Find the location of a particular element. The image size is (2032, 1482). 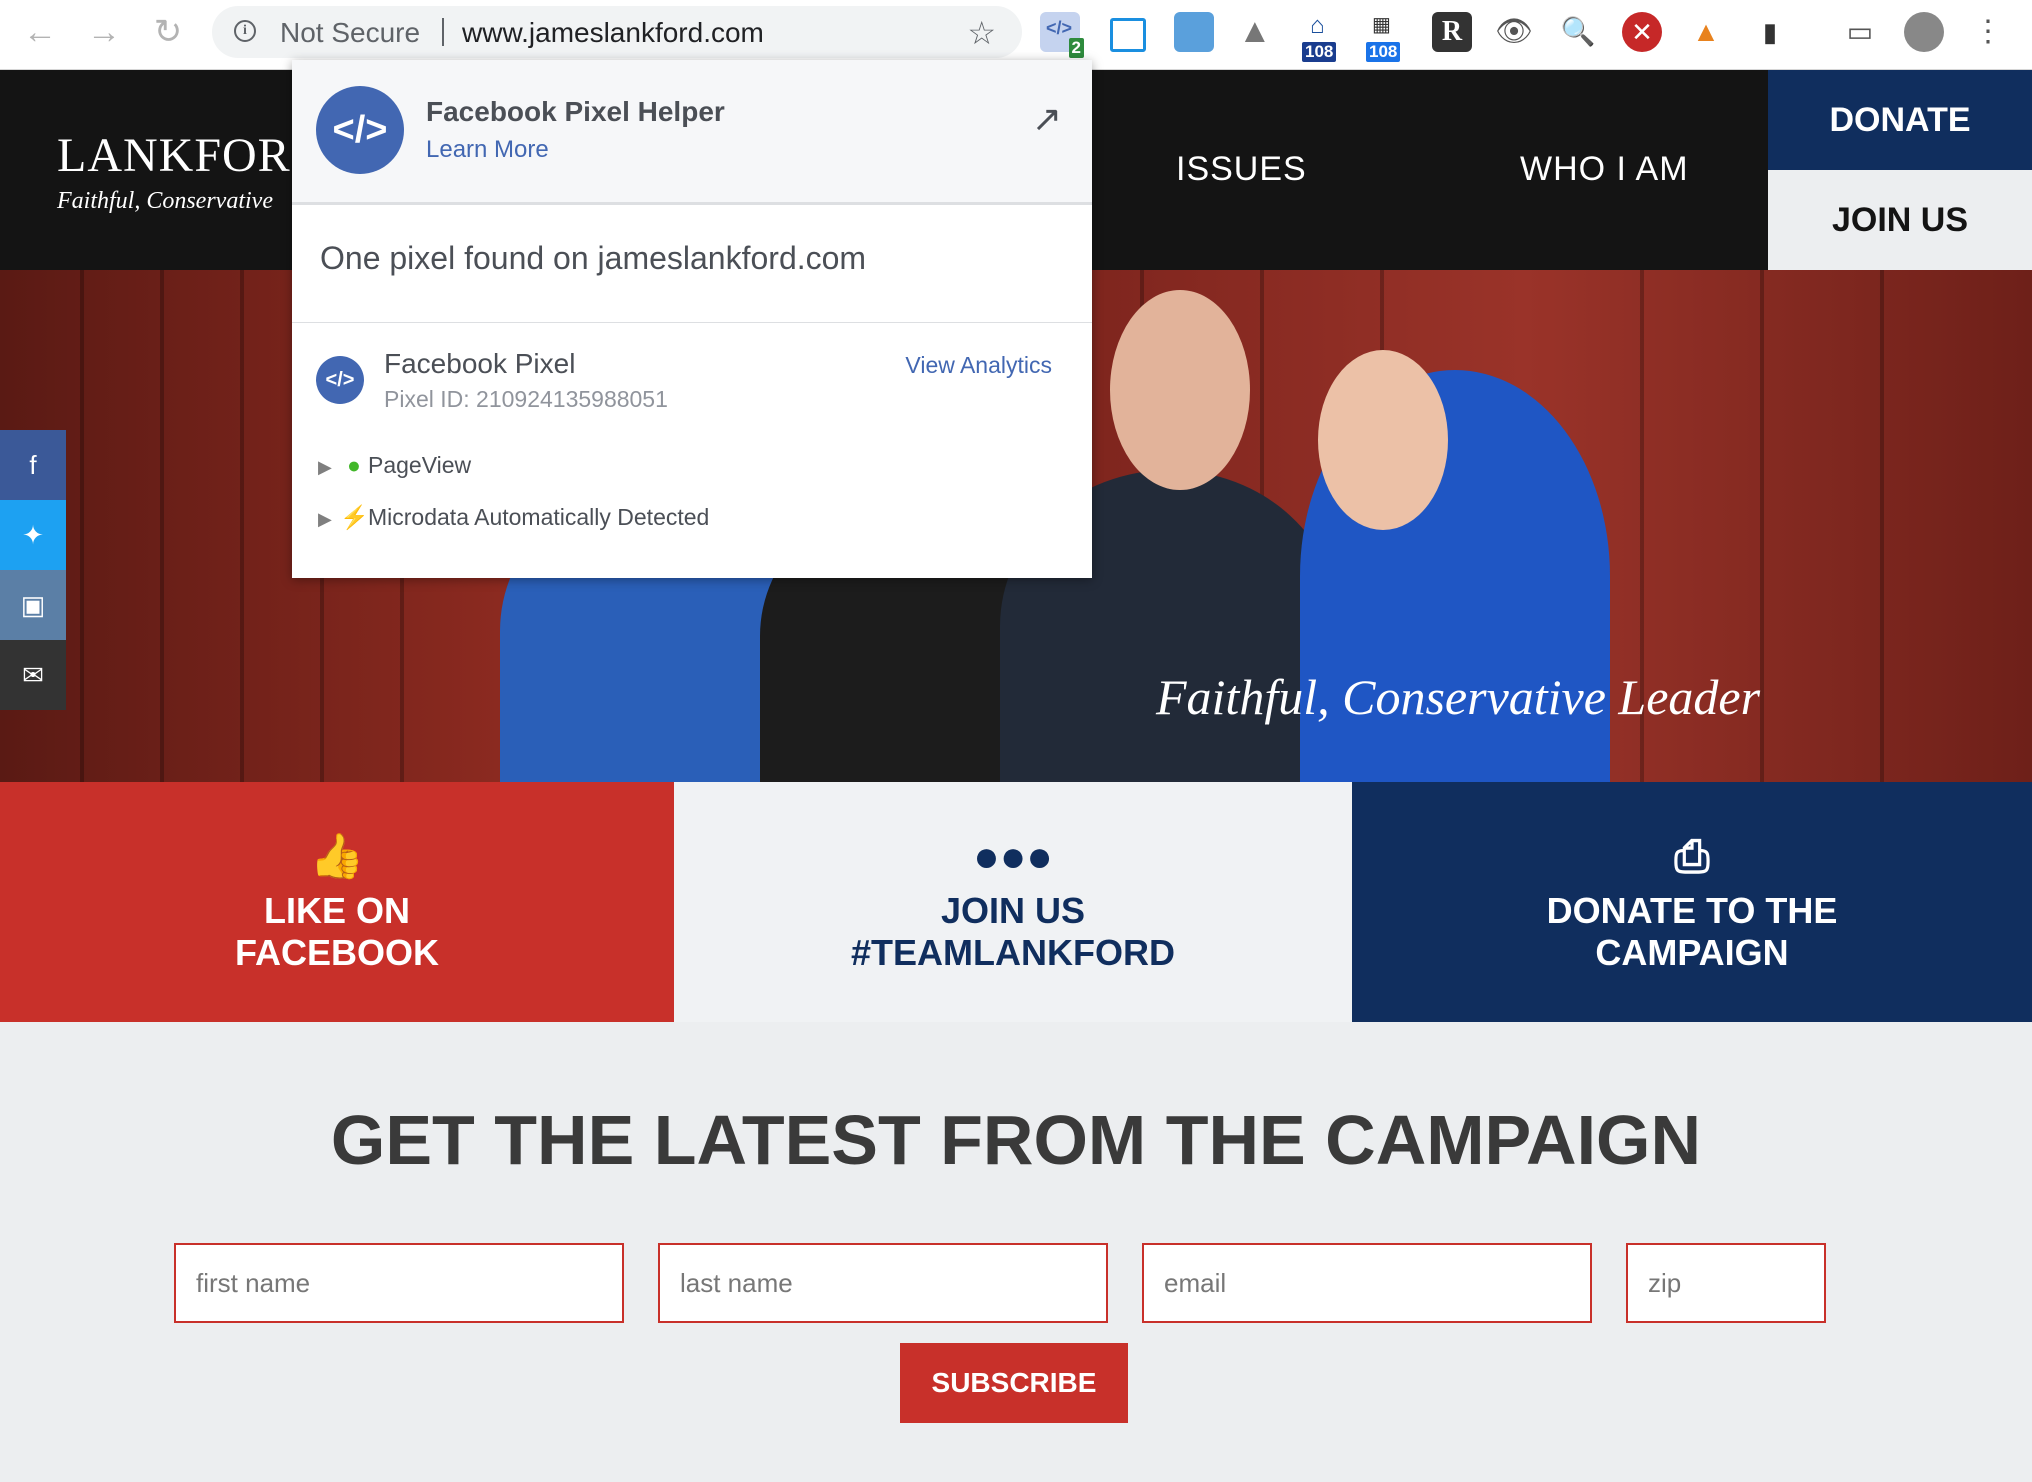

site-logo: LANKFOR is located at coordinates (174, 155).